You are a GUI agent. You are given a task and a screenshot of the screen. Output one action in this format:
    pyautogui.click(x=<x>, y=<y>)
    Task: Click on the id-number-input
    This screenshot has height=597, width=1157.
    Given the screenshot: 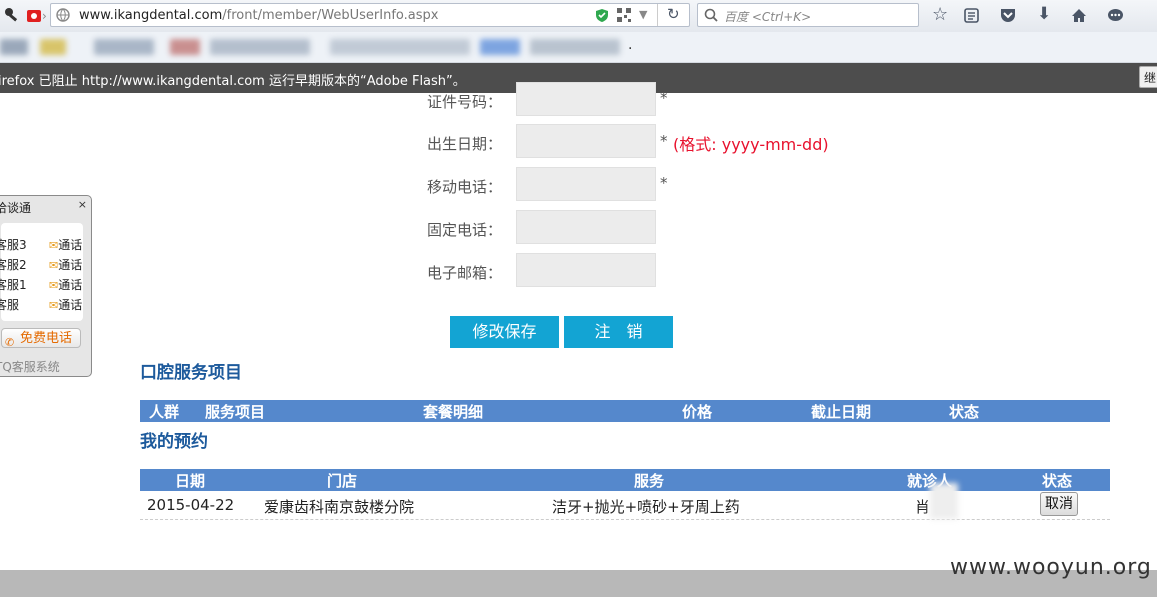 What is the action you would take?
    pyautogui.click(x=586, y=99)
    